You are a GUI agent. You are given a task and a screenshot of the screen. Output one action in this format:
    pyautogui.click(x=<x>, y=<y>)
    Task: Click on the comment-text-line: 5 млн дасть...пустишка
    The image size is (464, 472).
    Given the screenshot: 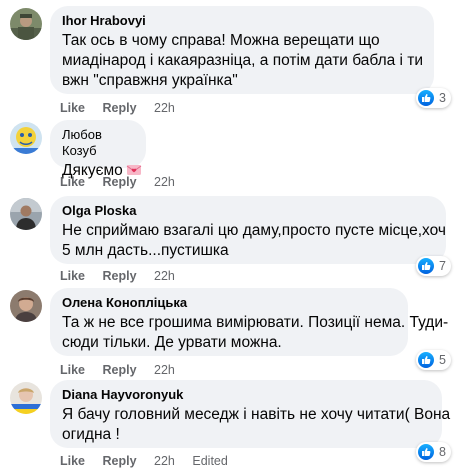 What is the action you would take?
    pyautogui.click(x=145, y=250)
    